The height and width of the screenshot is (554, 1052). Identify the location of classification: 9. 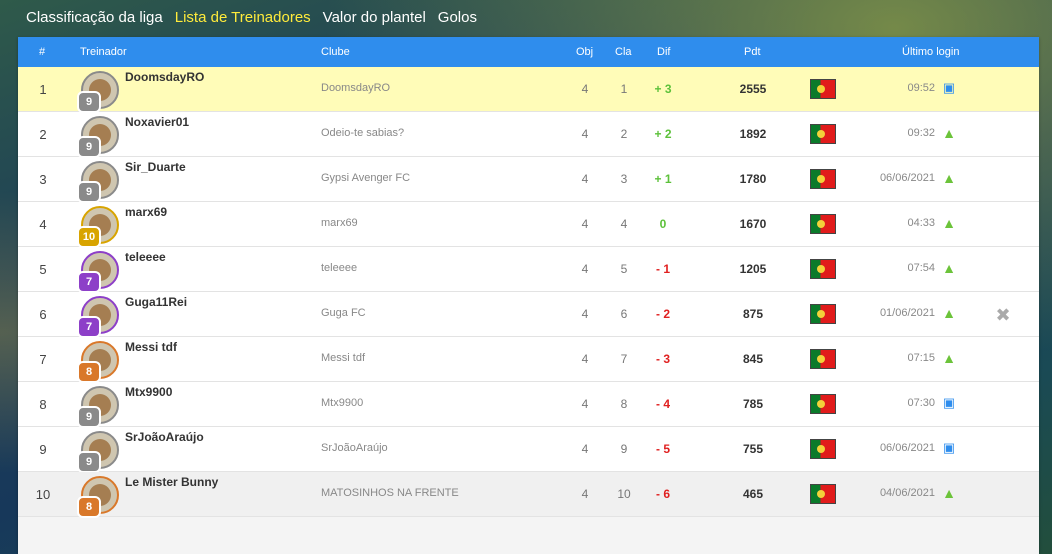
(624, 449).